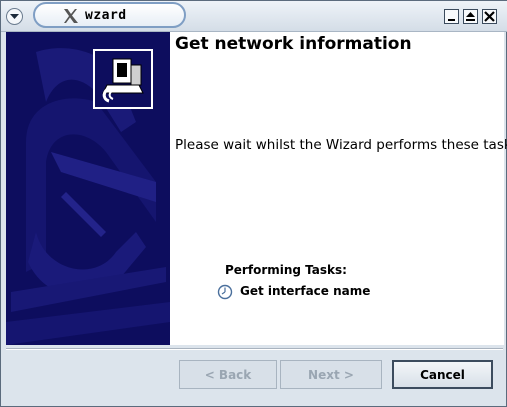 Image resolution: width=507 pixels, height=407 pixels. Describe the element at coordinates (451, 16) in the screenshot. I see `minimize-button` at that location.